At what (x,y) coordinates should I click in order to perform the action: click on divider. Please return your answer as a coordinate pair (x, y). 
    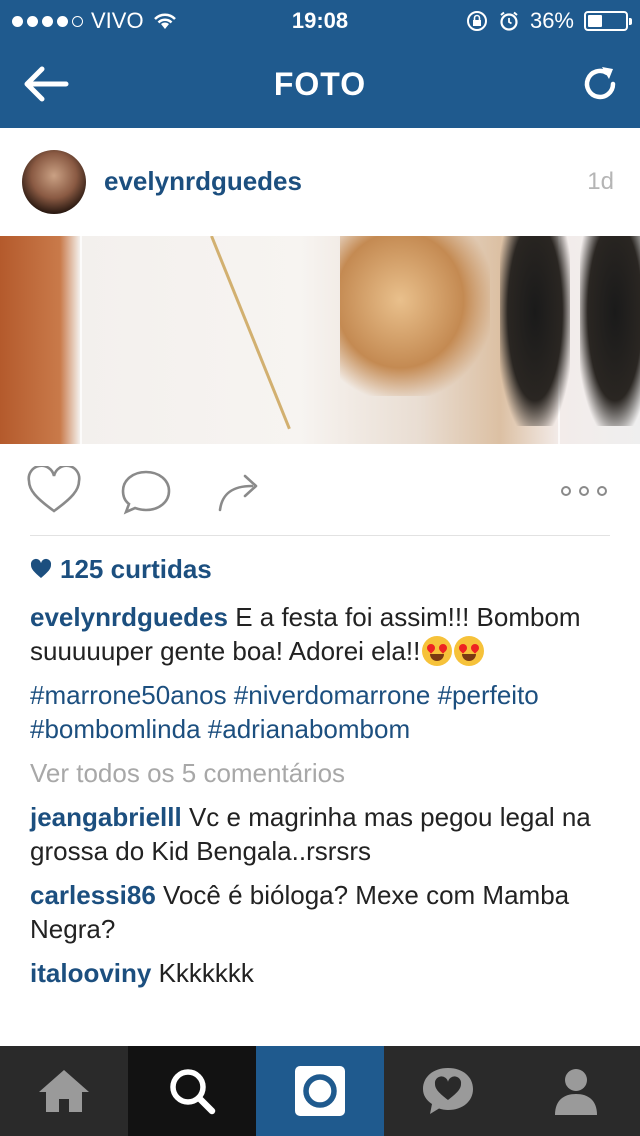
    Looking at the image, I should click on (320, 535).